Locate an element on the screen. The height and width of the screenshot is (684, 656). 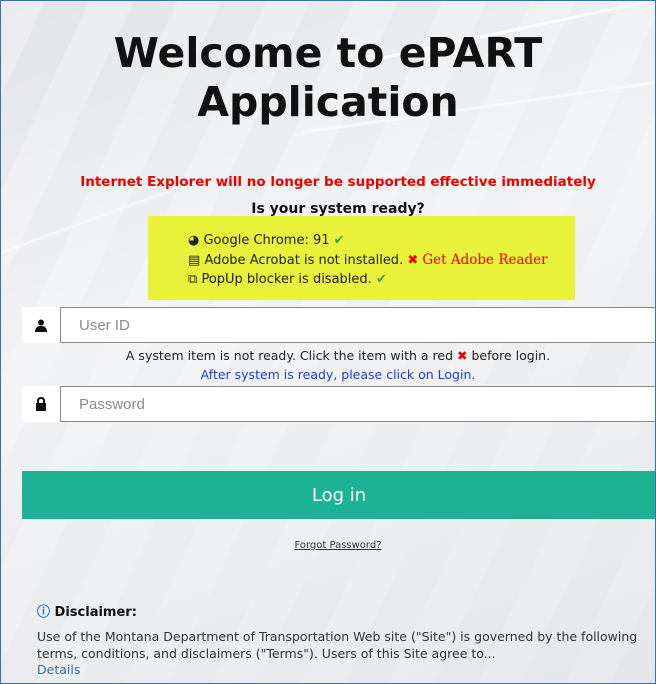
pdf-icon: ▤ is located at coordinates (194, 260).